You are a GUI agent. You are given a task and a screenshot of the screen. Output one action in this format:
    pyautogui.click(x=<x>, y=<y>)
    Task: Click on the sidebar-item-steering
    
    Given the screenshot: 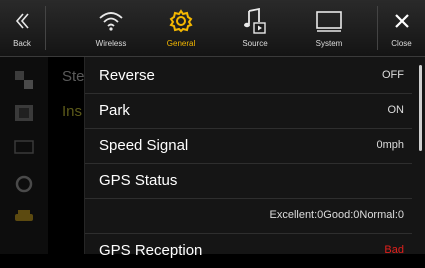 What is the action you would take?
    pyautogui.click(x=24, y=79)
    